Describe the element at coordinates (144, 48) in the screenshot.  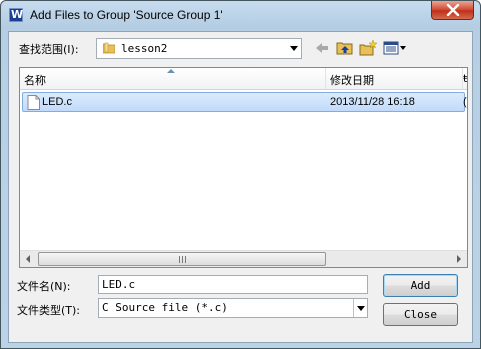
I see `lookin-value: lesson2` at that location.